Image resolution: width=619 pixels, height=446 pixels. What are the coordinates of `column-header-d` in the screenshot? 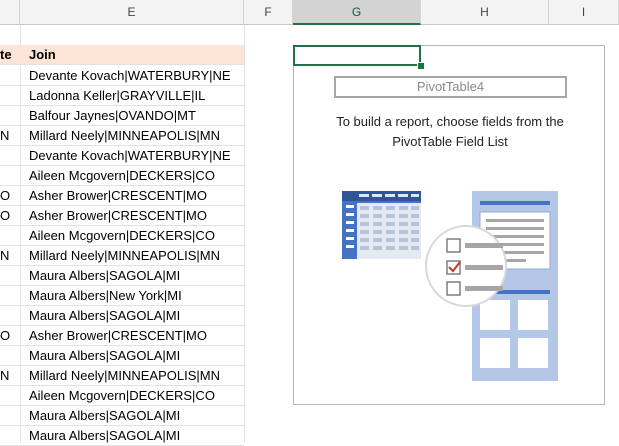 It's located at (10, 12).